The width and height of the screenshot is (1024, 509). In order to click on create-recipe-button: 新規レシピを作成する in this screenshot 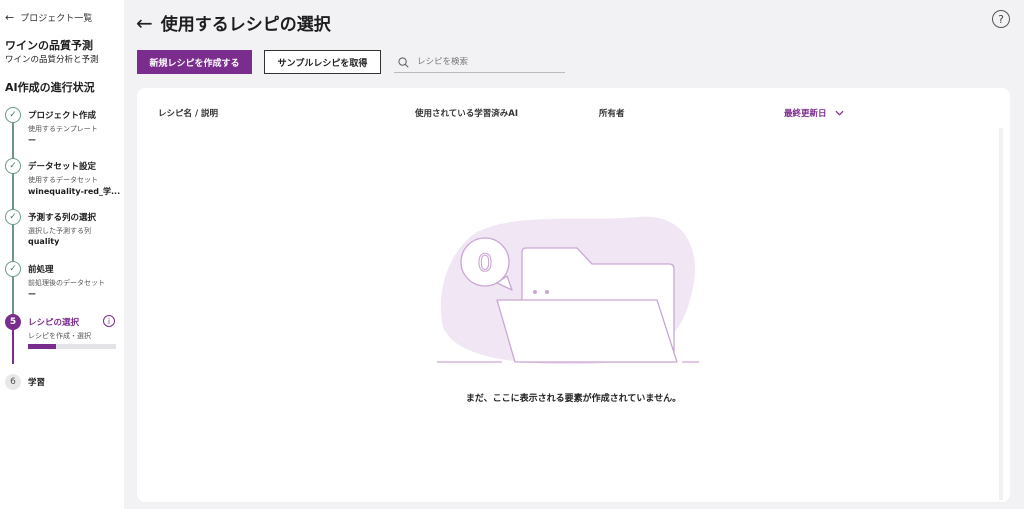, I will do `click(194, 62)`.